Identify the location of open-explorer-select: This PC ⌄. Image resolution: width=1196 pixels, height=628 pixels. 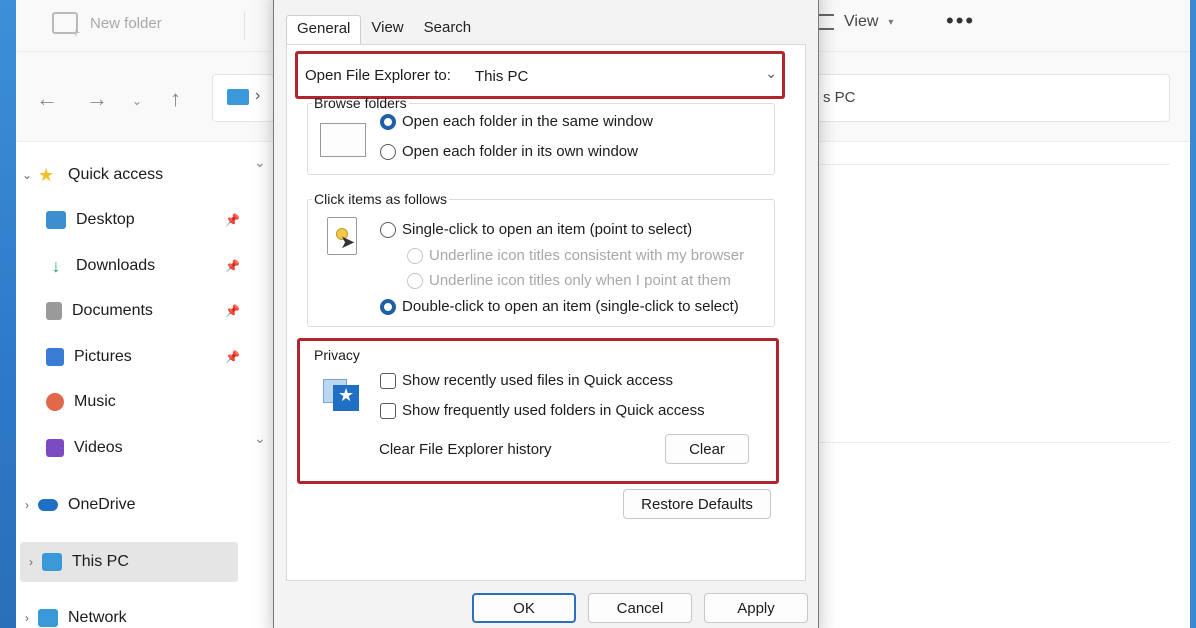
(626, 76).